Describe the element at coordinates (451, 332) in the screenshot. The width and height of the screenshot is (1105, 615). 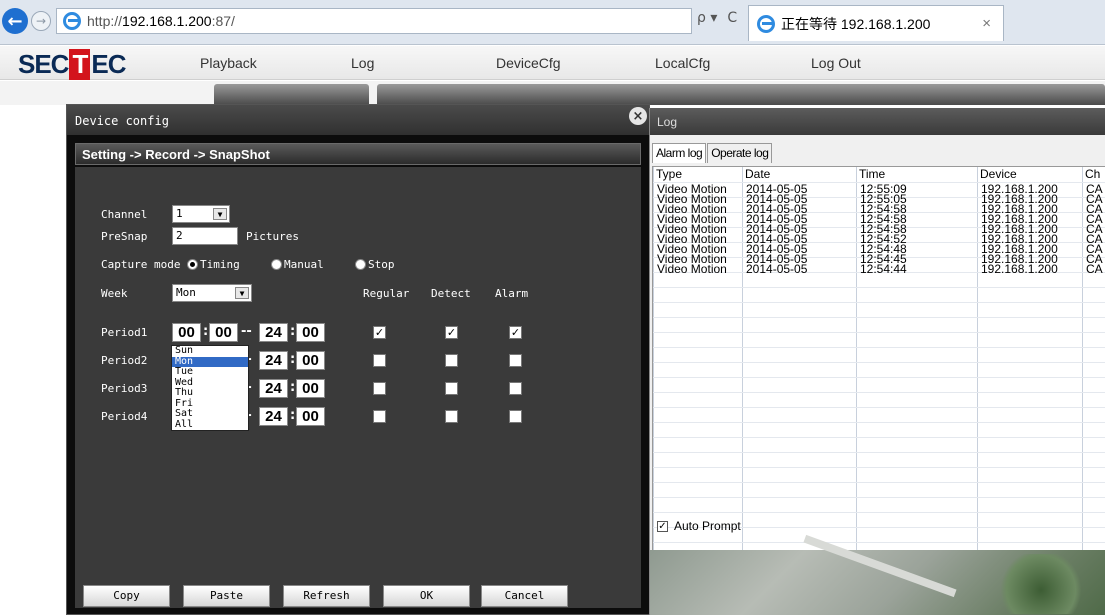
I see `detect-checkbox: ✓` at that location.